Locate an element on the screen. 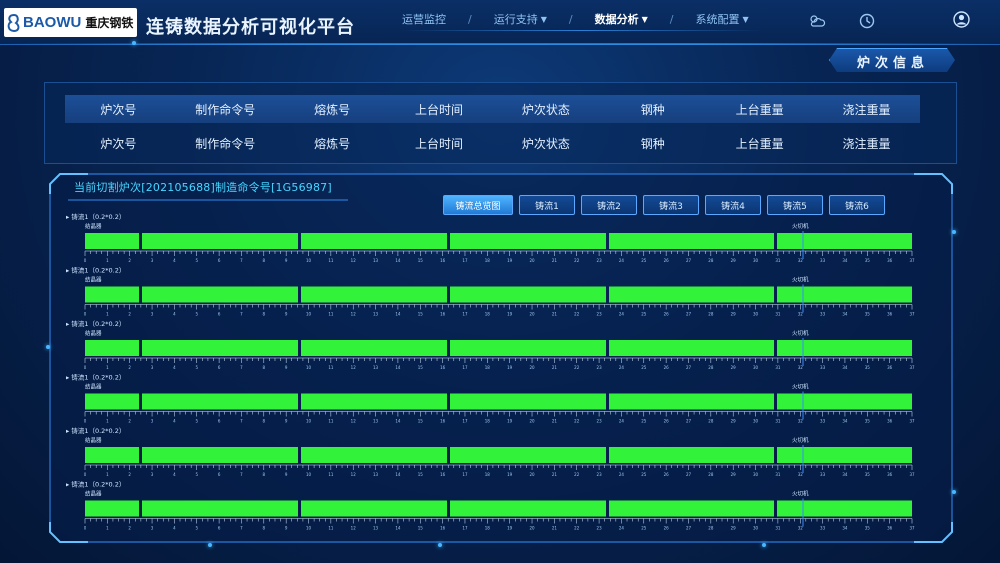 This screenshot has height=563, width=1000. logo-text: BAOWU is located at coordinates (52, 22).